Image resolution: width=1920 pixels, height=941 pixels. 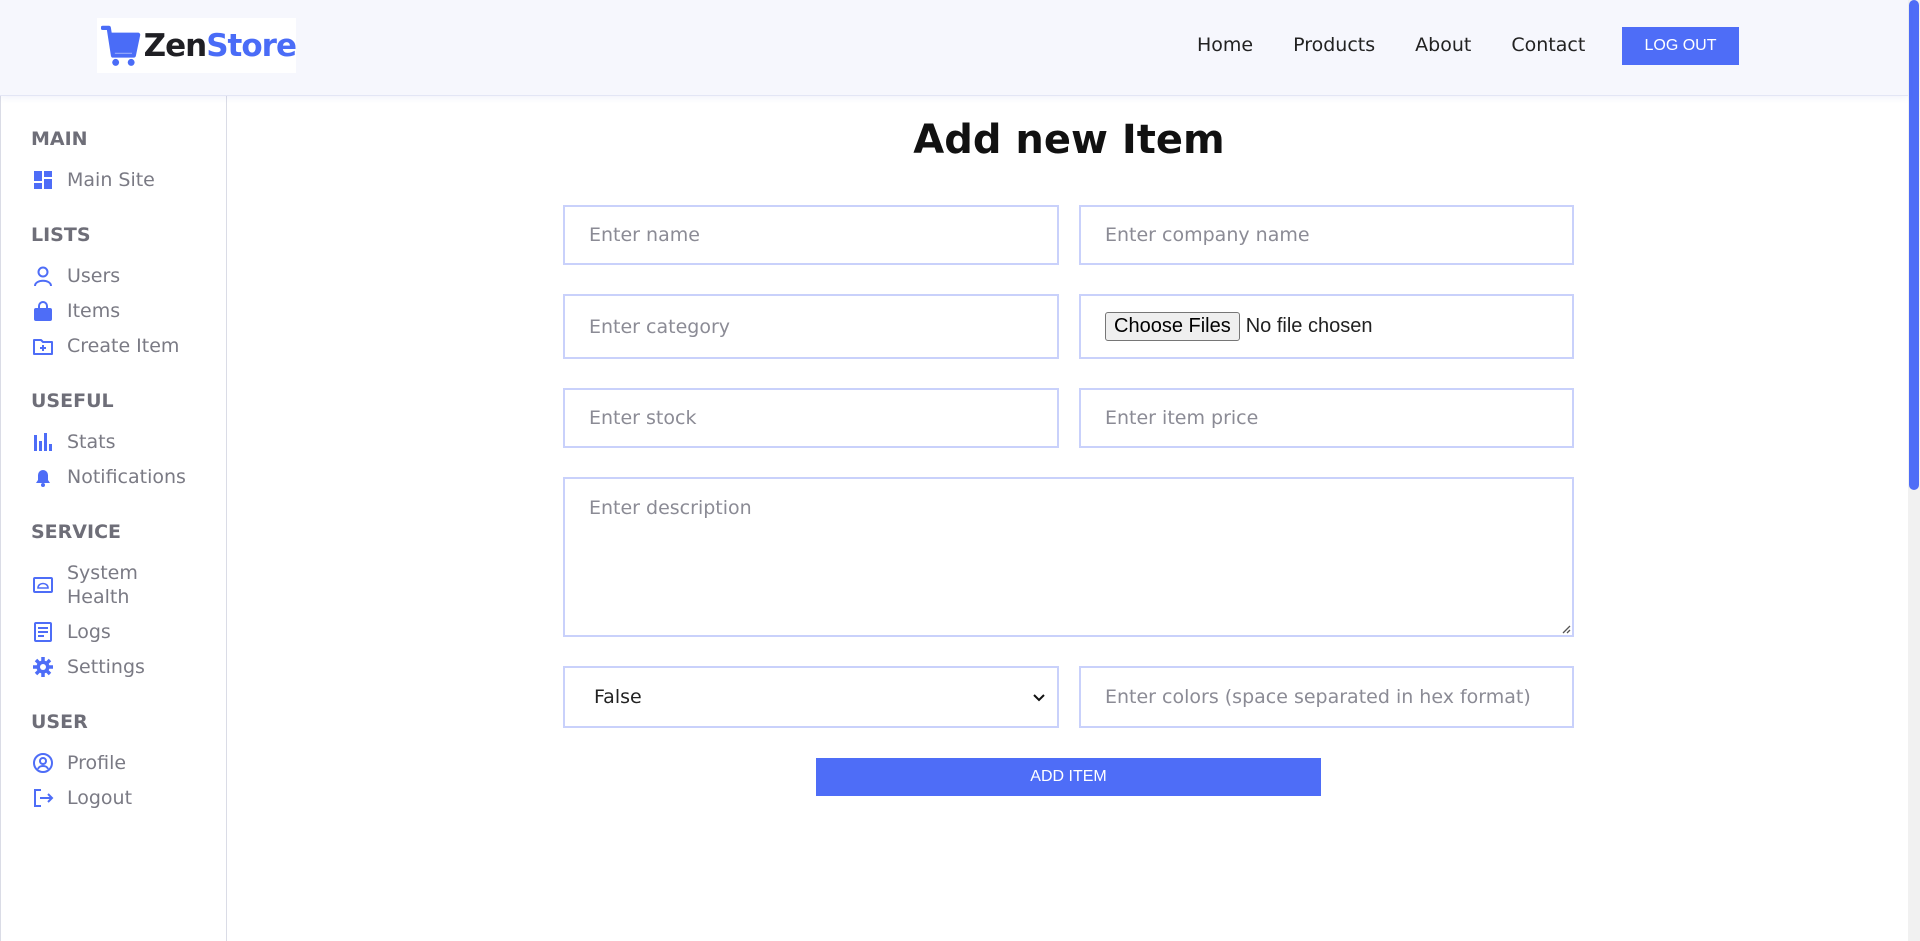 I want to click on category-input, so click(x=811, y=326).